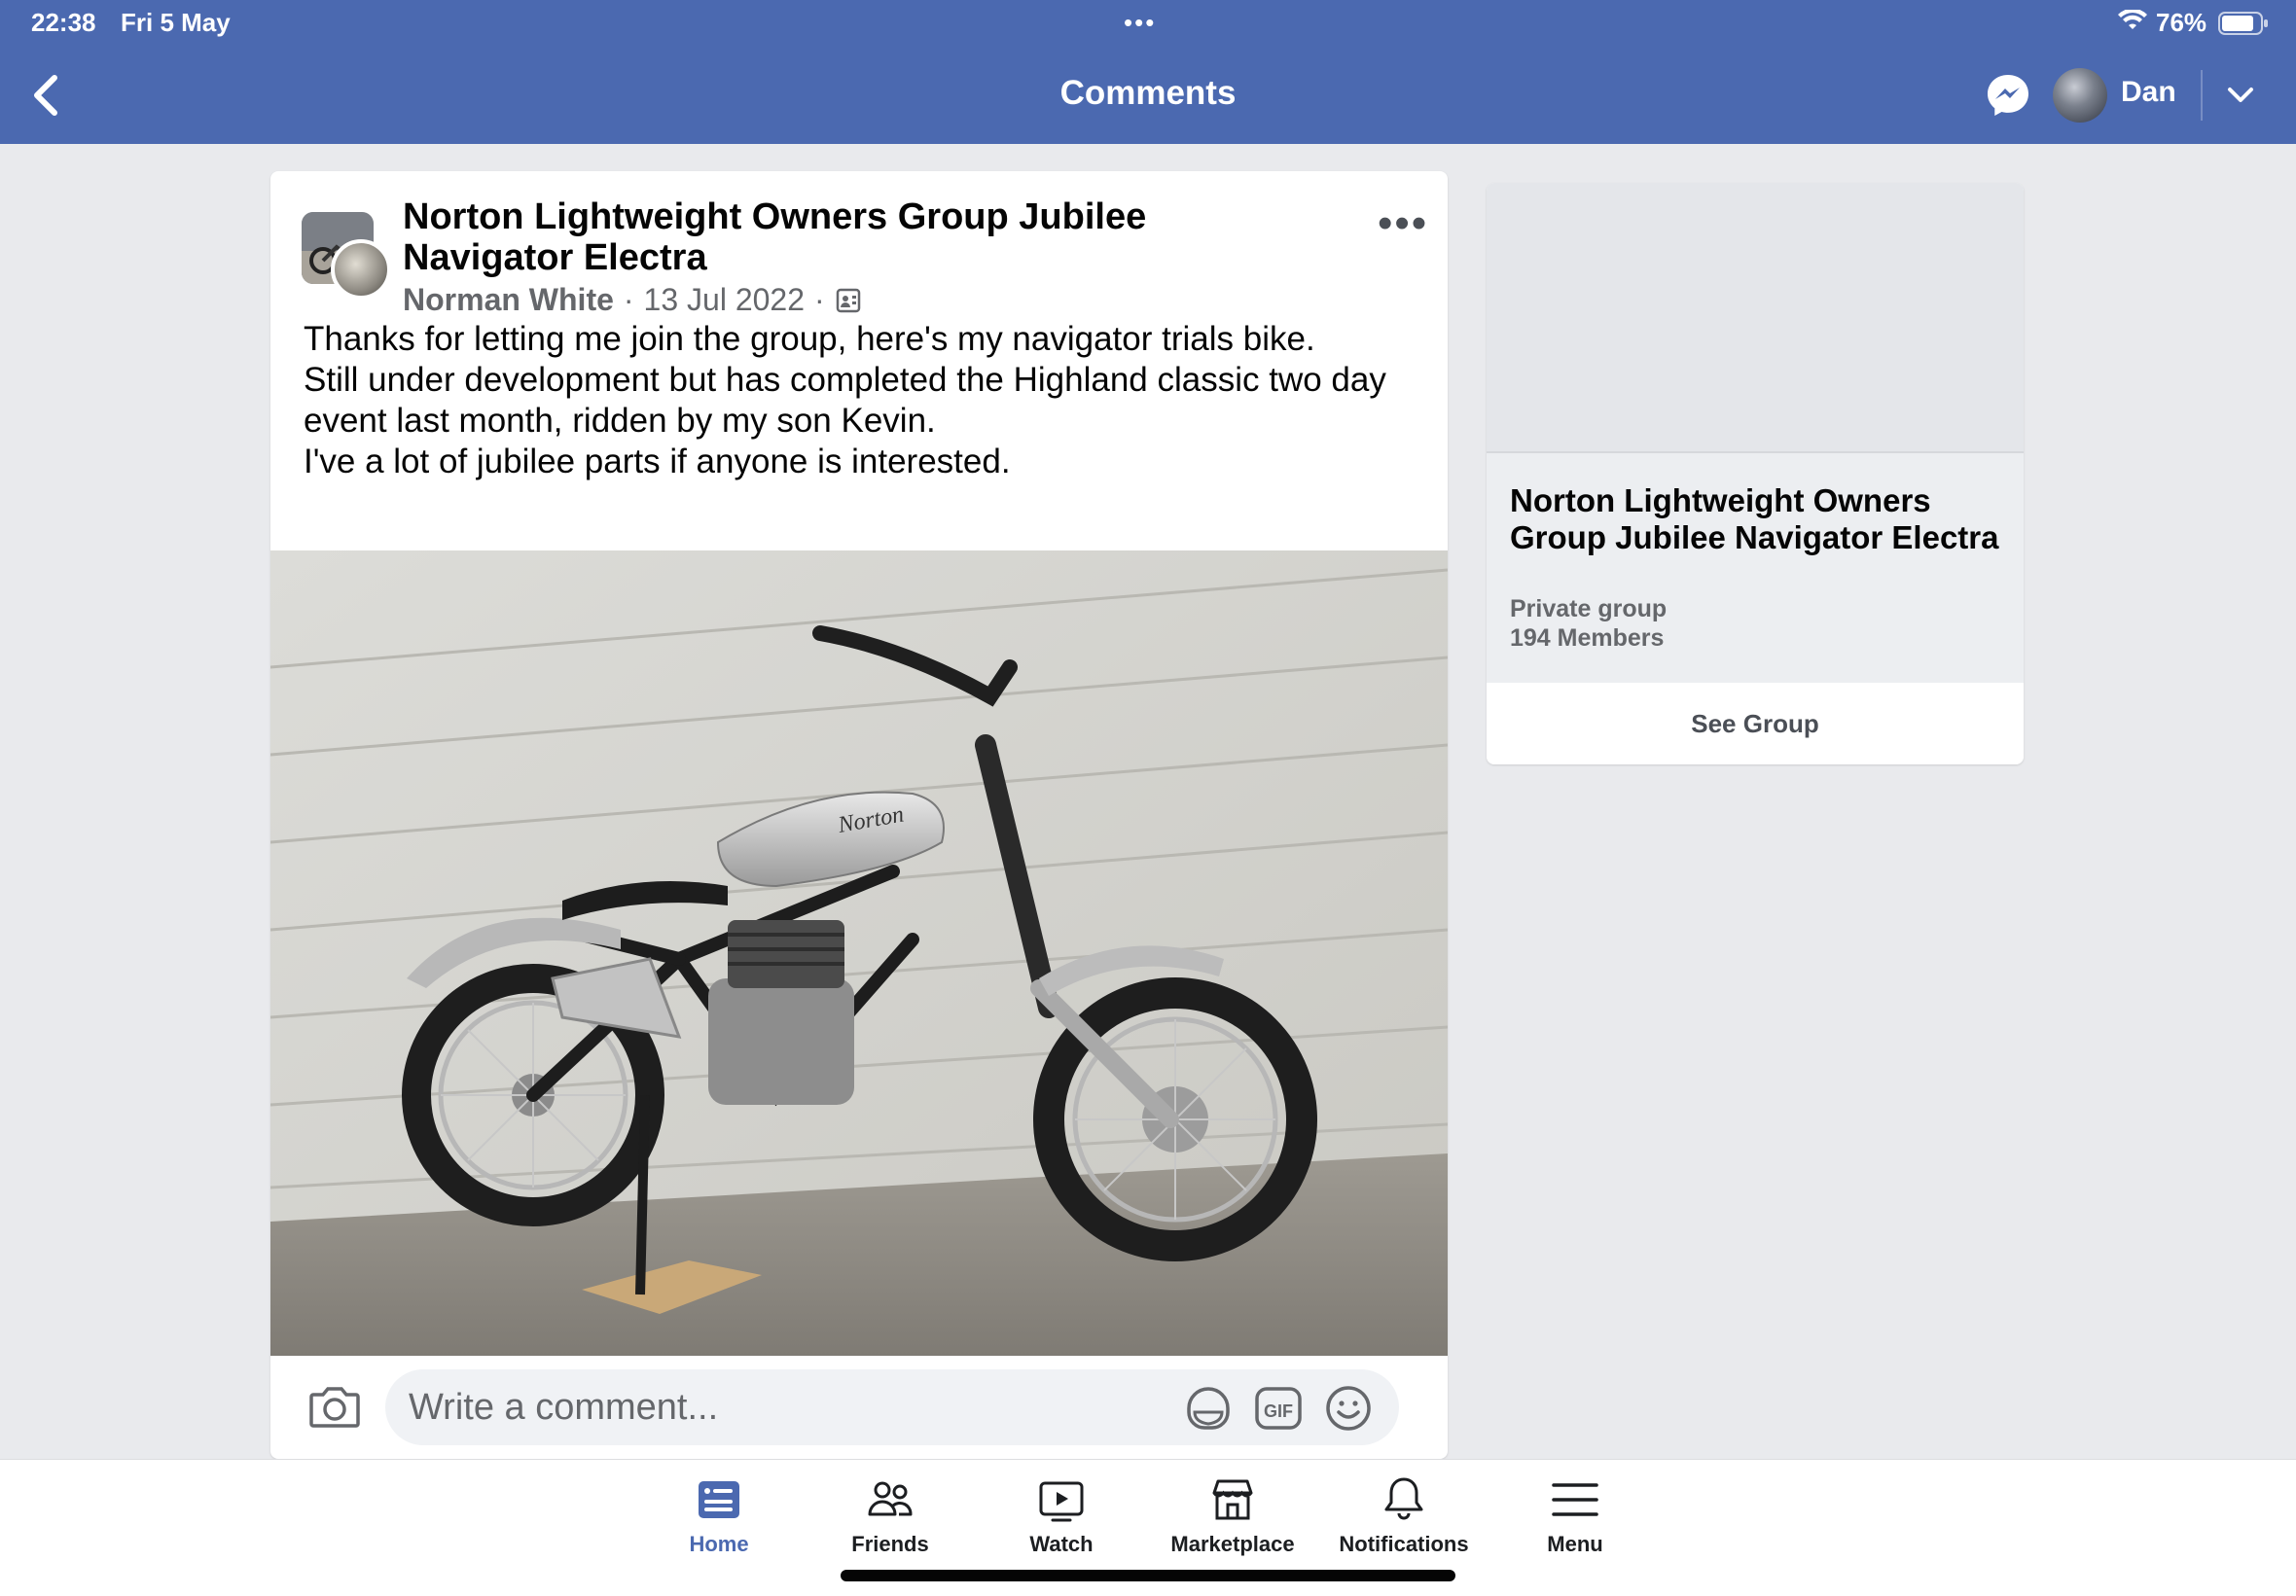 The height and width of the screenshot is (1596, 2296). What do you see at coordinates (1587, 638) in the screenshot?
I see `group-card-members: 194 Members` at bounding box center [1587, 638].